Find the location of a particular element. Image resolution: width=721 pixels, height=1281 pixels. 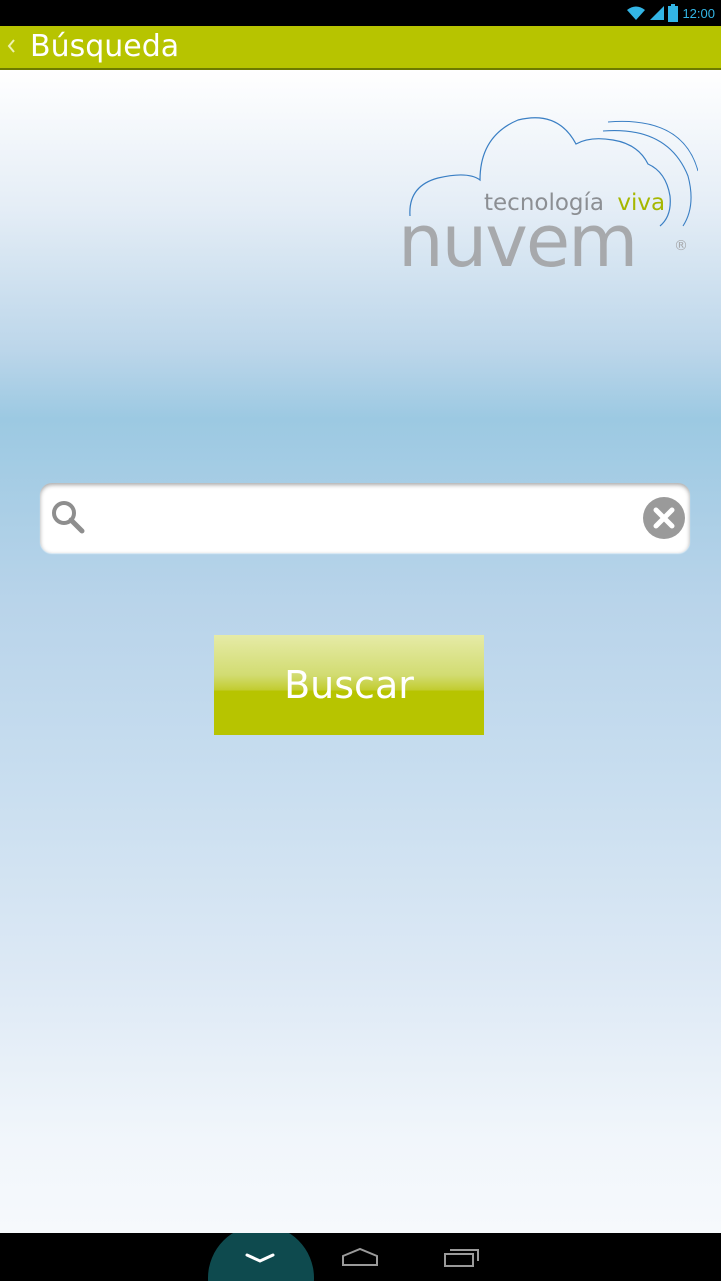

search-input is located at coordinates (362, 518).